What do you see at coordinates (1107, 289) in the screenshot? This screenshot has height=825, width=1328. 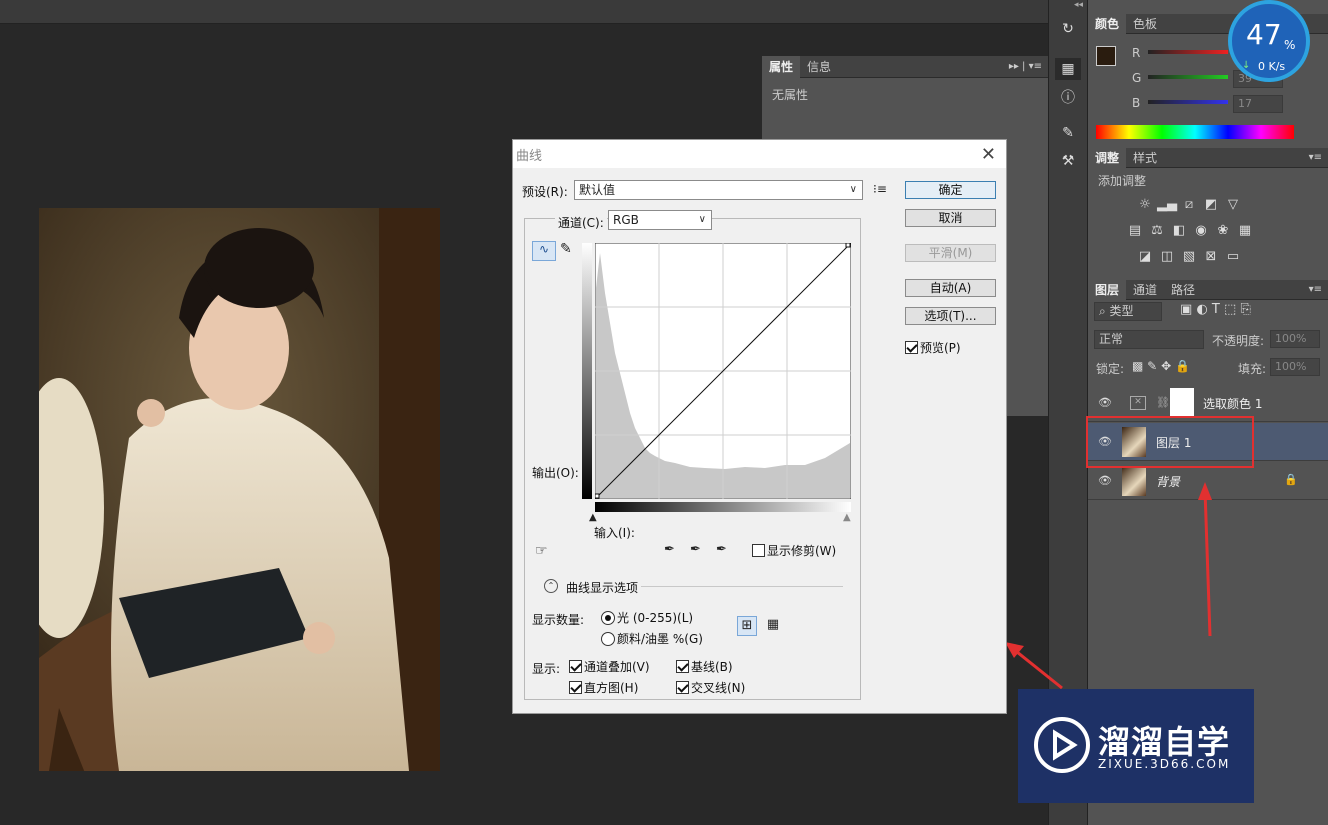 I see `tab-layers: 图层` at bounding box center [1107, 289].